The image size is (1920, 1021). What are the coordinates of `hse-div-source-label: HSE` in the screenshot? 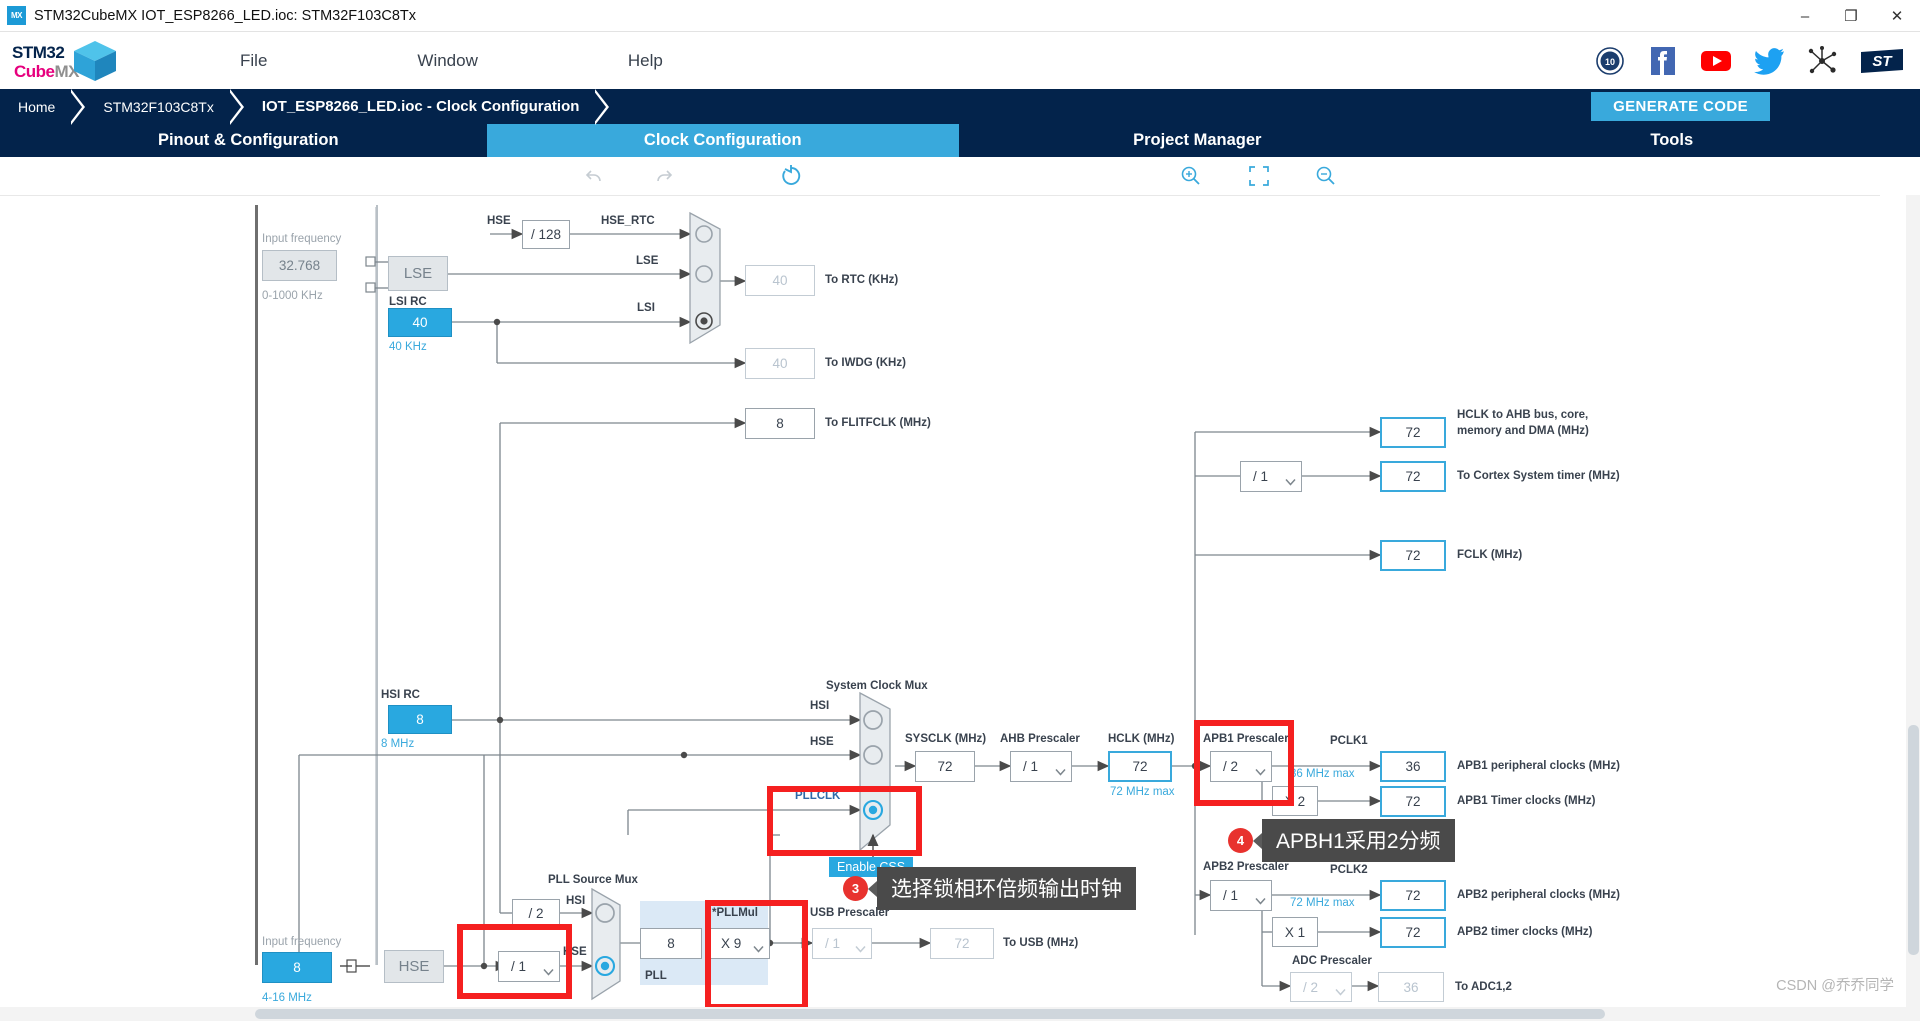 It's located at (499, 221).